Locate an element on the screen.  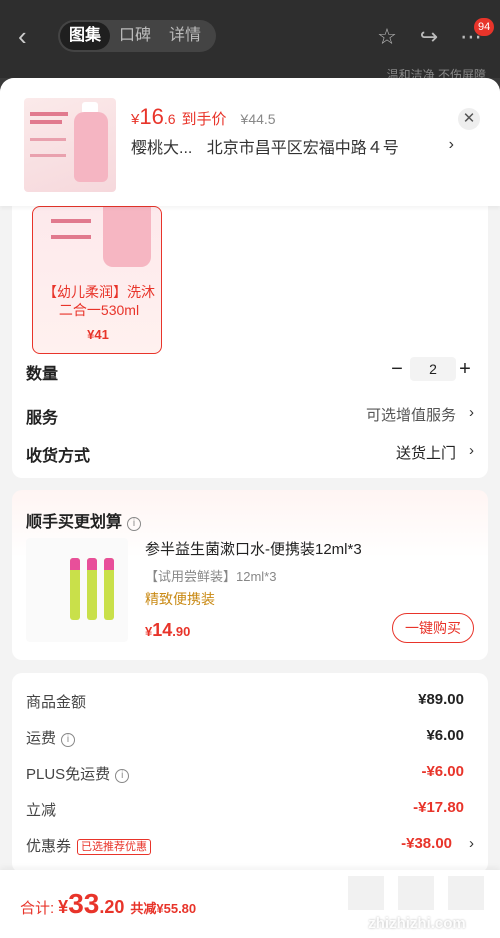
summary-row-plus: PLUS免运费 i -¥6.00 is located at coordinates (250, 774).